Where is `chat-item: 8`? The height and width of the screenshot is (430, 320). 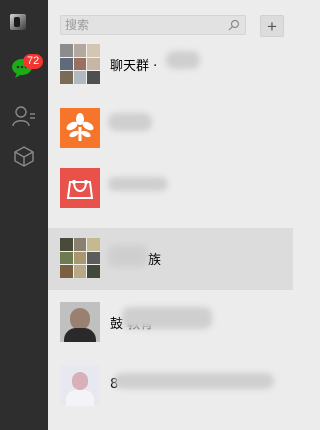 chat-item: 8 is located at coordinates (170, 387).